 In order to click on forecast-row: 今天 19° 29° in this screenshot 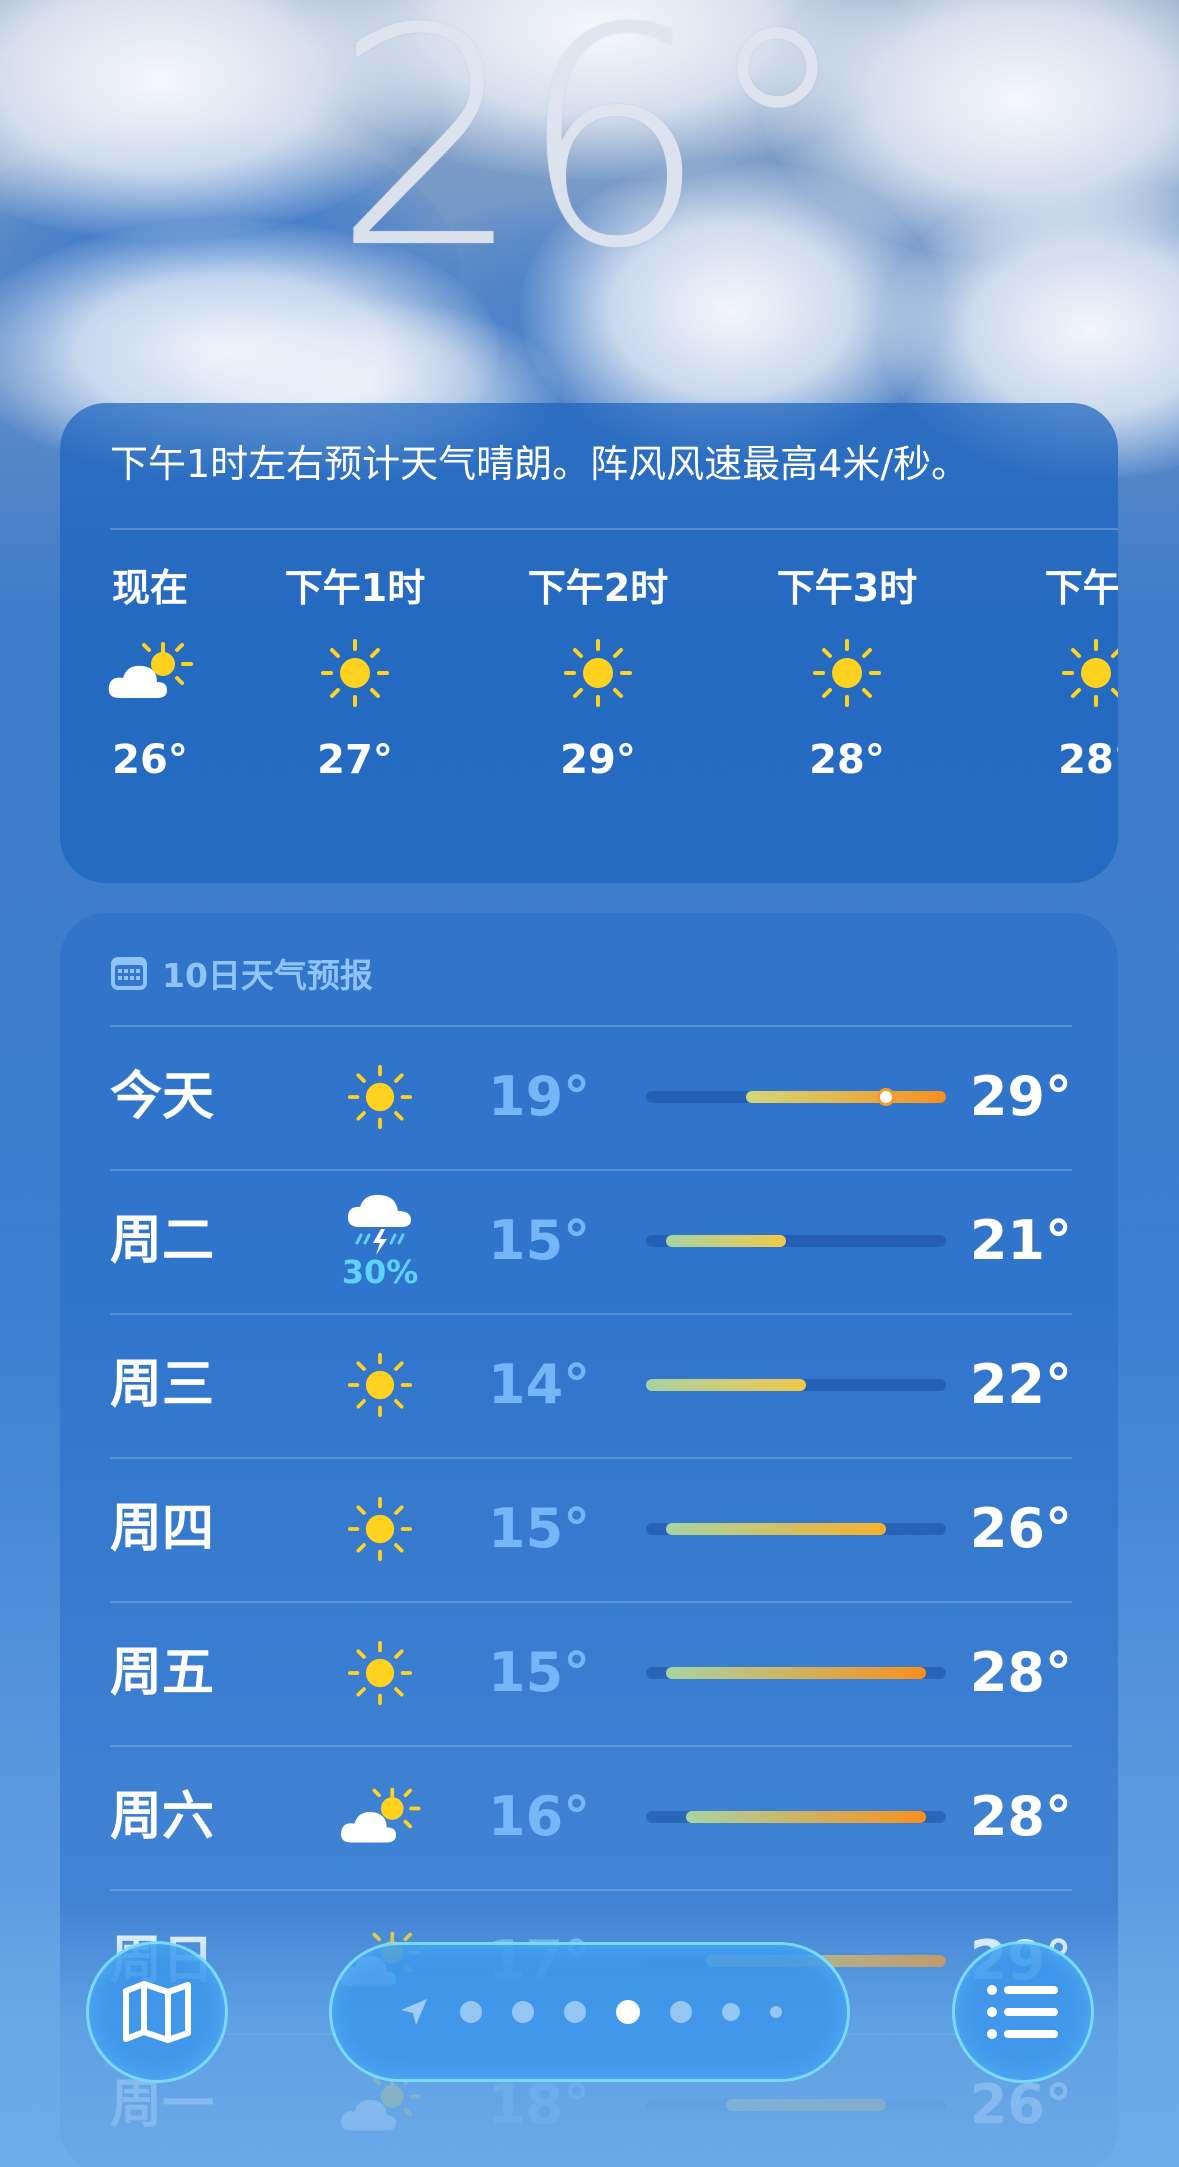, I will do `click(591, 1097)`.